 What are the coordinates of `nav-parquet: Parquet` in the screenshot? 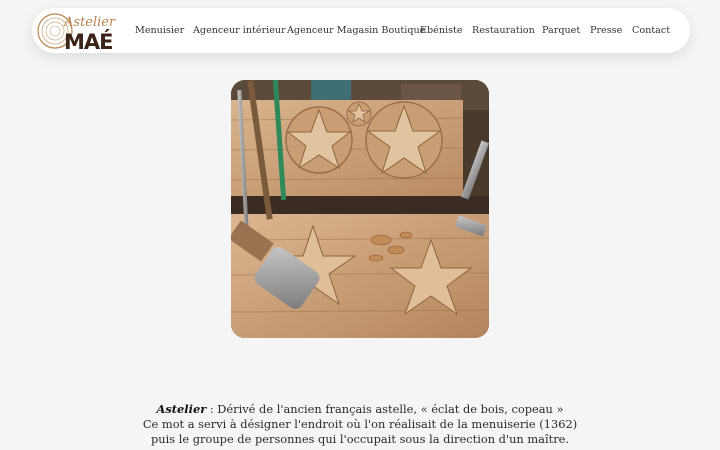 It's located at (561, 30).